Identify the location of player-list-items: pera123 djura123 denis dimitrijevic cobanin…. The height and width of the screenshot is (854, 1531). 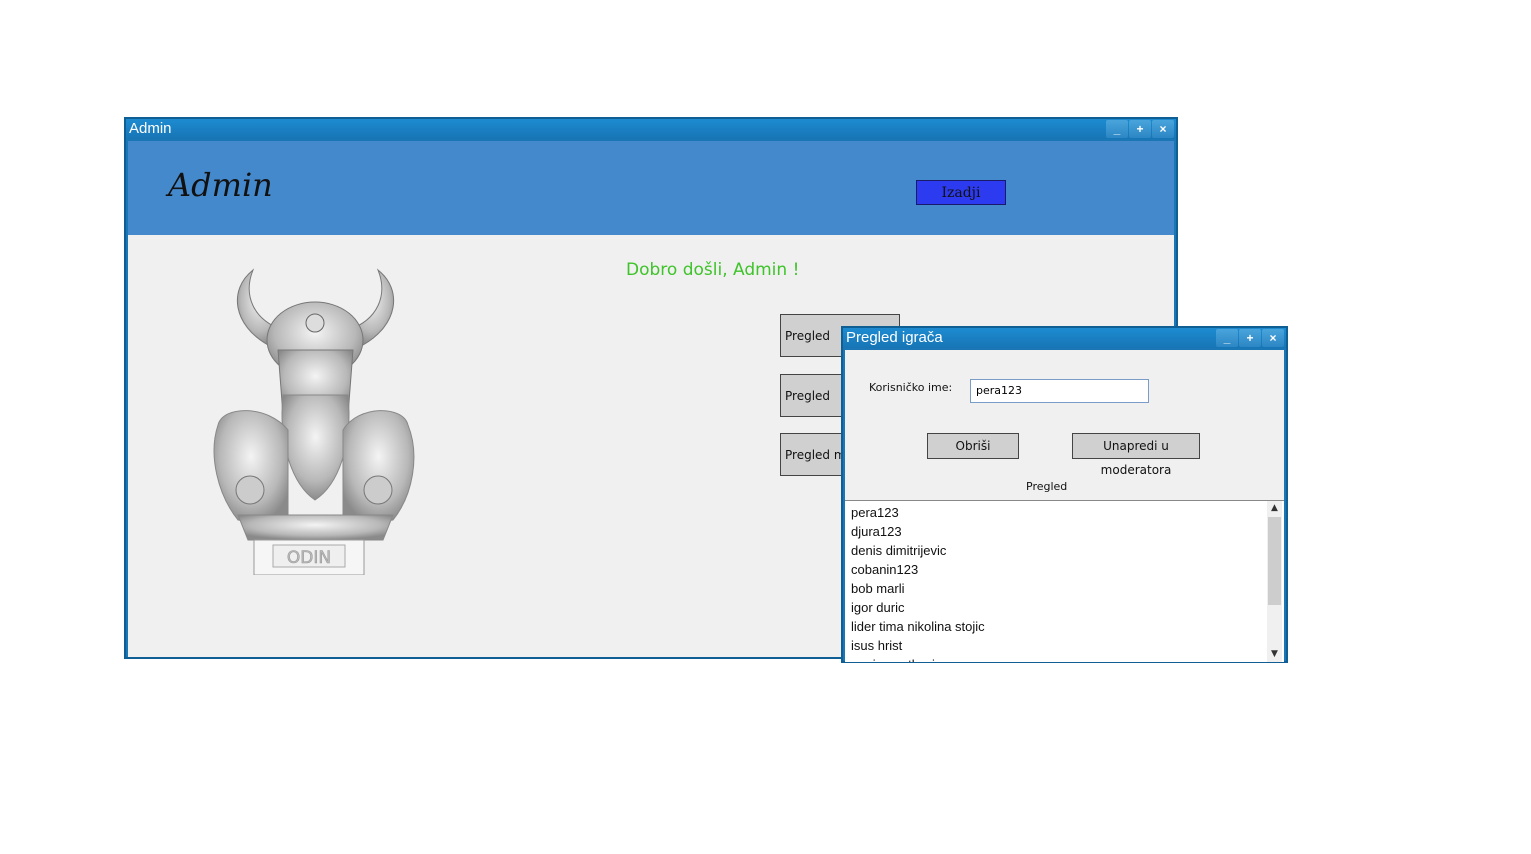
(918, 582).